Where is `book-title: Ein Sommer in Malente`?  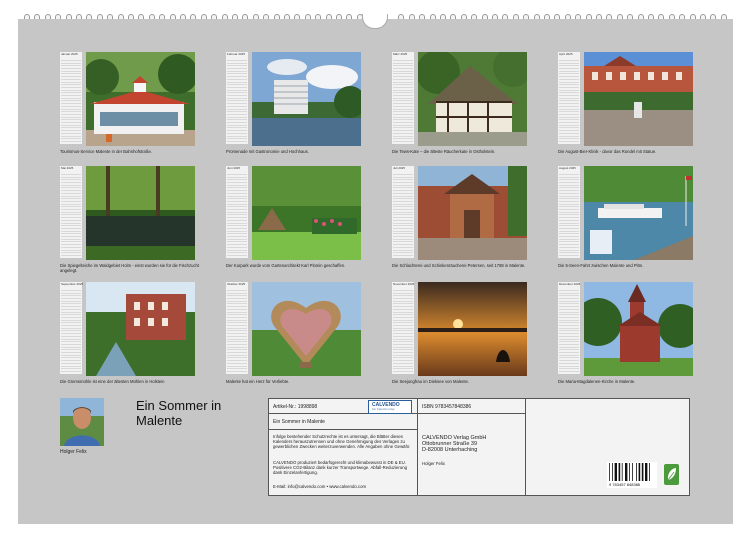 book-title: Ein Sommer in Malente is located at coordinates (299, 422).